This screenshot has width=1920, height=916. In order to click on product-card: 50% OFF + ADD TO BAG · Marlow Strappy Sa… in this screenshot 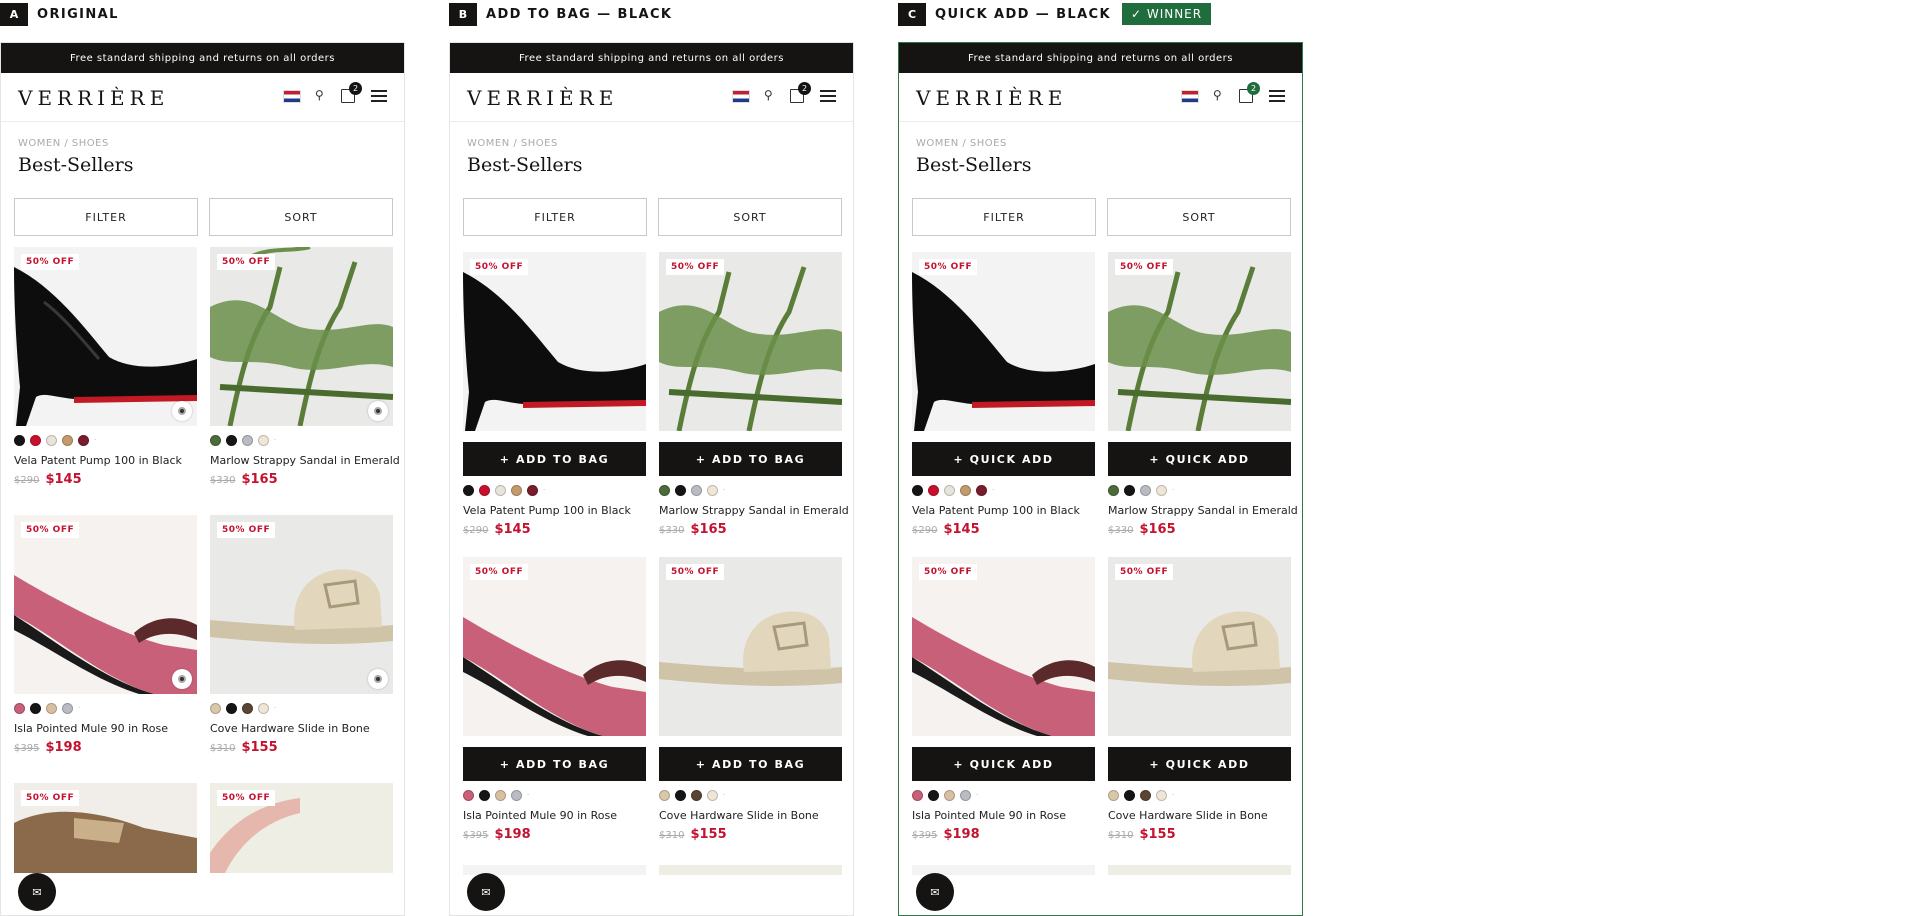, I will do `click(754, 394)`.